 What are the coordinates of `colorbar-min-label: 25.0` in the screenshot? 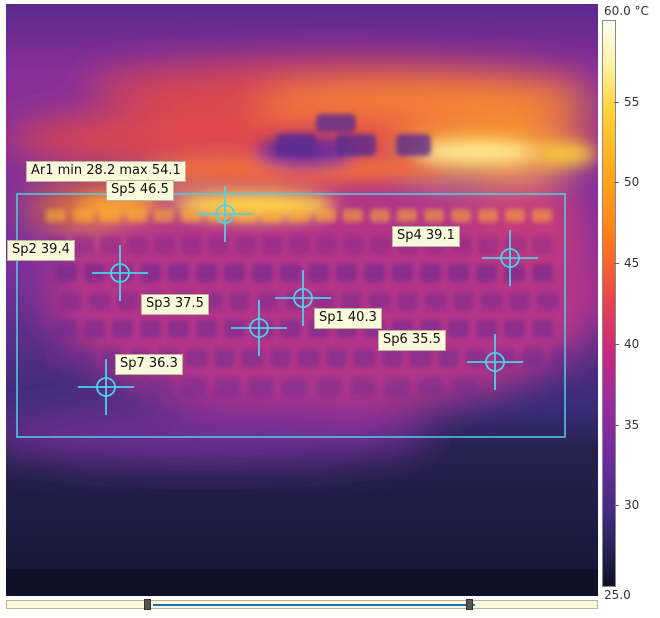 It's located at (617, 595).